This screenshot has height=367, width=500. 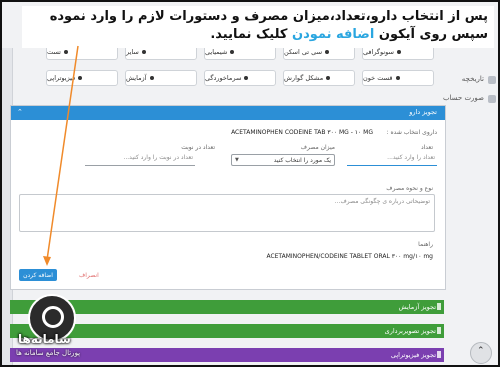 What do you see at coordinates (48, 353) in the screenshot?
I see `logo-subtitle: پورتال جامع سامانه ها` at bounding box center [48, 353].